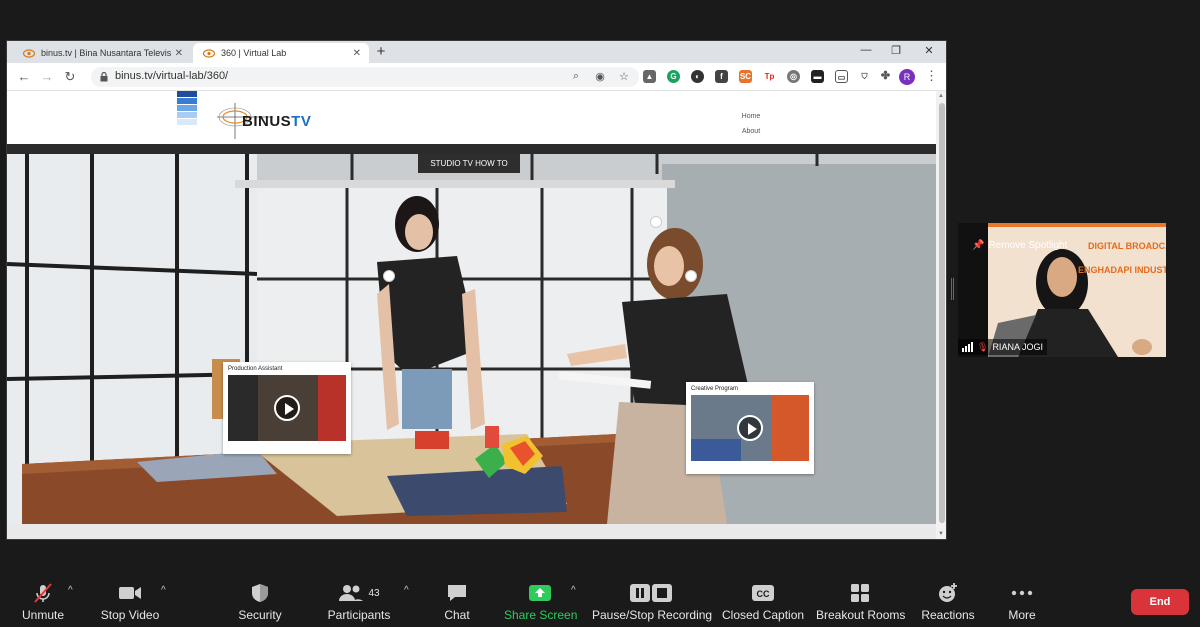 This screenshot has width=1200, height=627. Describe the element at coordinates (130, 615) in the screenshot. I see `stop-video-label: Stop Video` at that location.